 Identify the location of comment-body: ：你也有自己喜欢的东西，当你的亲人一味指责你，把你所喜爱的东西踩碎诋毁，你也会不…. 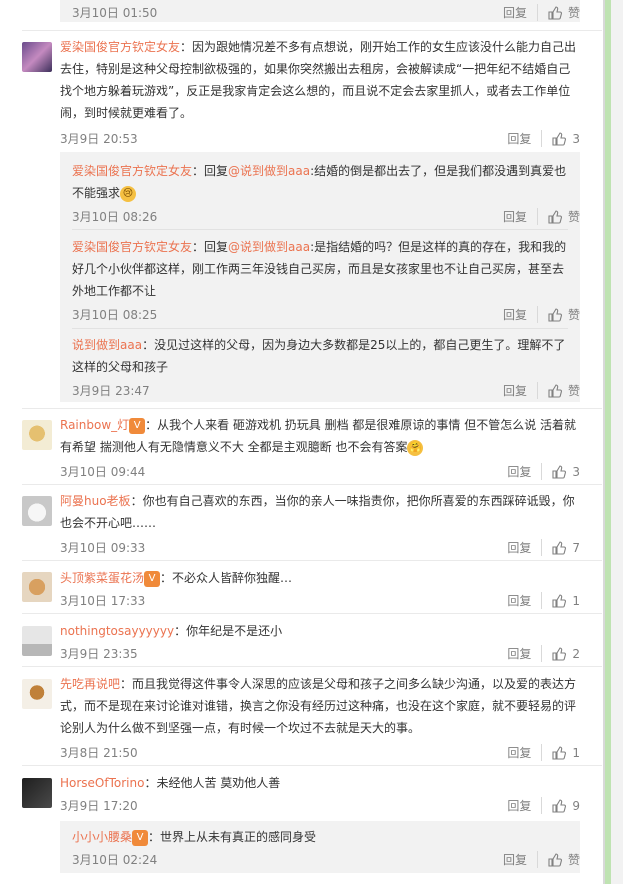
(317, 512).